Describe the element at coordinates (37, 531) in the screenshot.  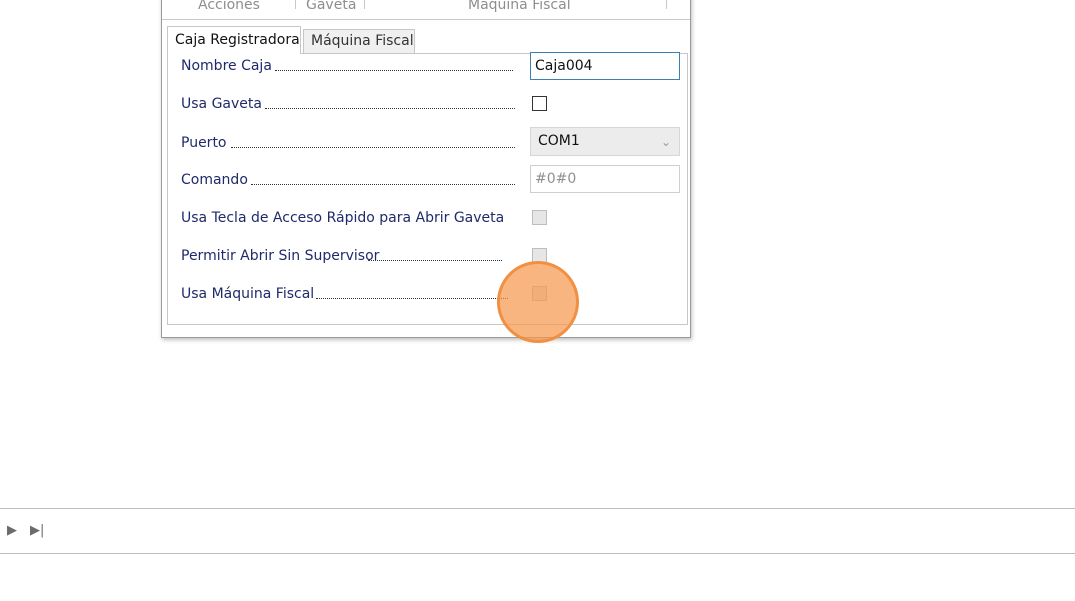
I see `skip-last-icon: ▶|` at that location.